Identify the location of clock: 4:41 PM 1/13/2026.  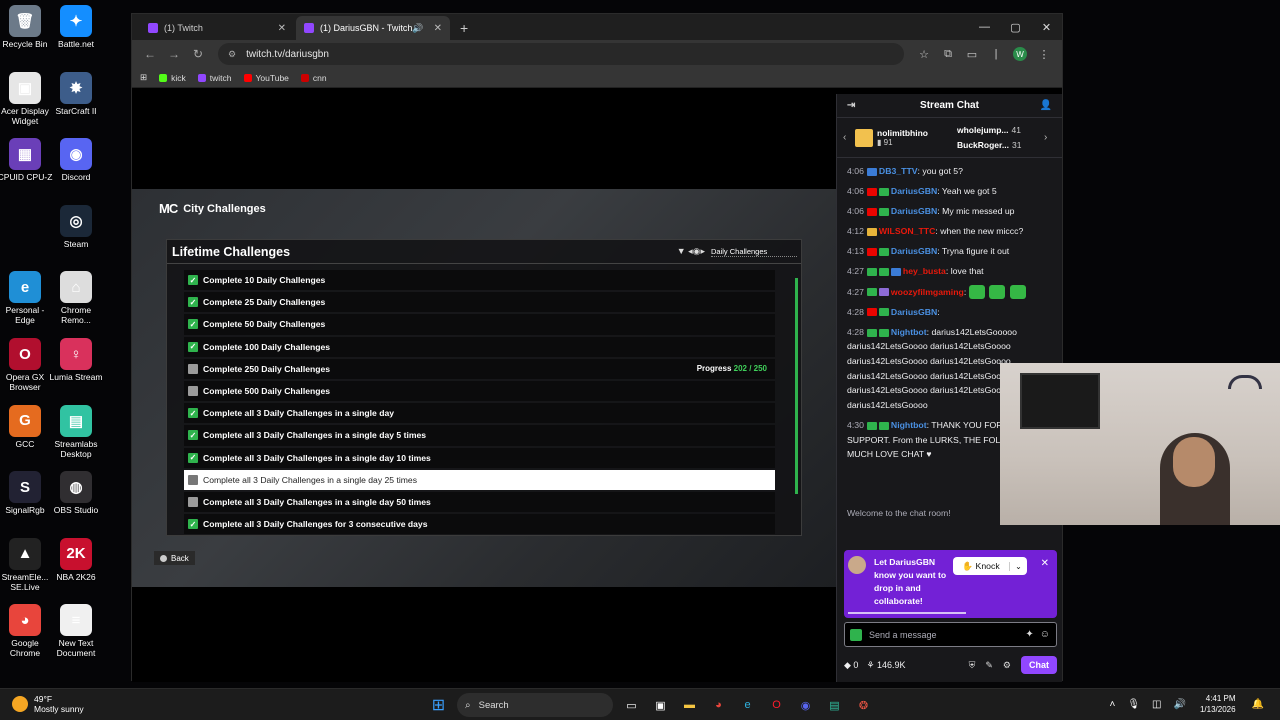
(1218, 704).